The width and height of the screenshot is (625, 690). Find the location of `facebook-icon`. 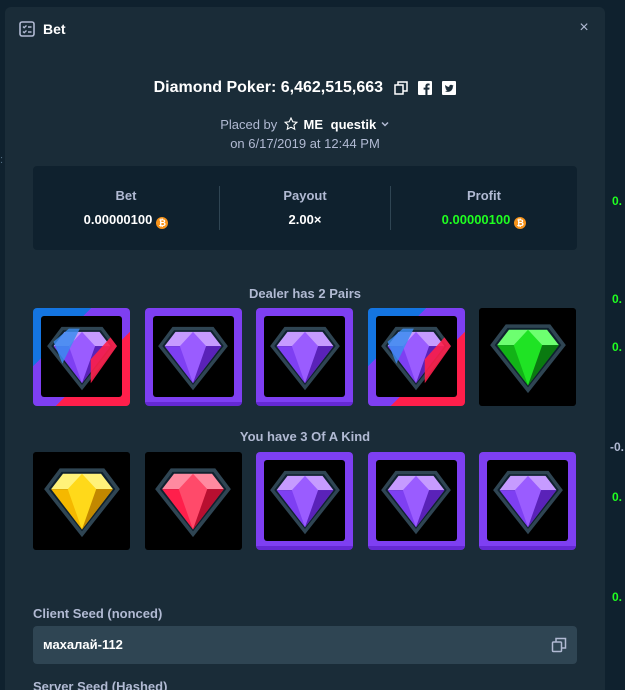

facebook-icon is located at coordinates (424, 87).